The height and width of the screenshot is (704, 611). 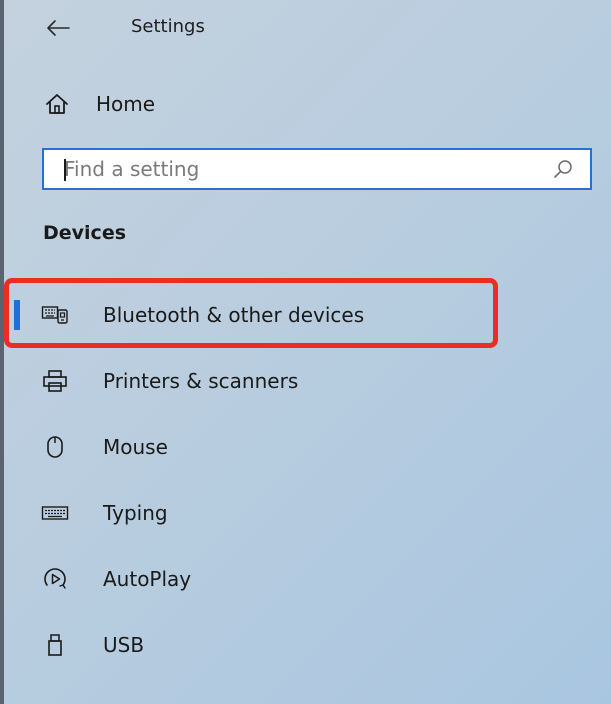 I want to click on printer-icon, so click(x=55, y=381).